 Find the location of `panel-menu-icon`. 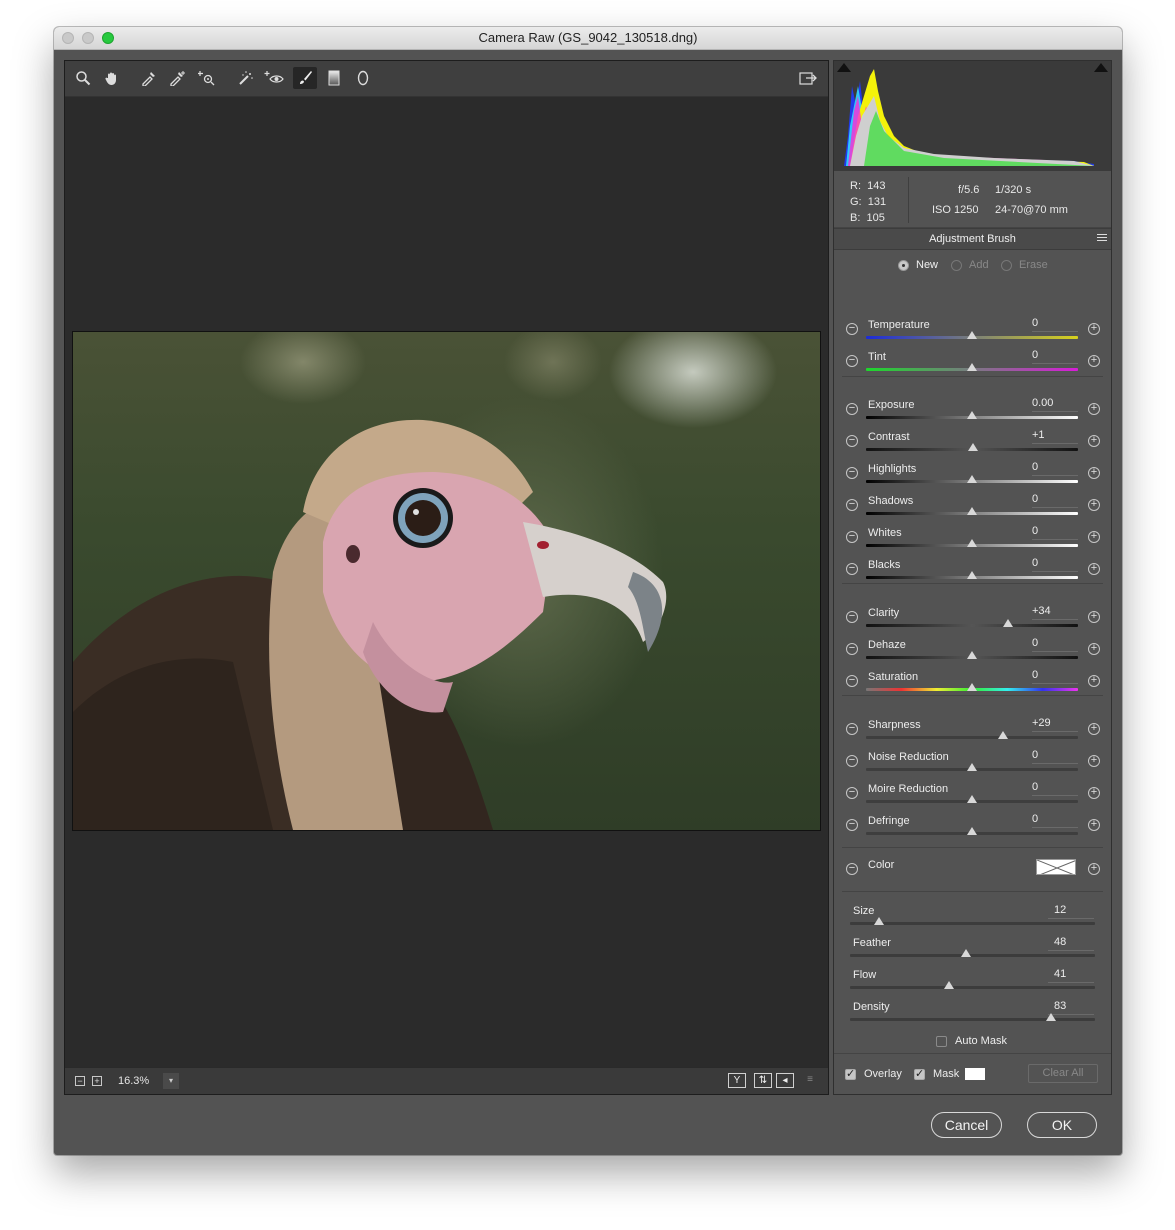

panel-menu-icon is located at coordinates (1102, 238).